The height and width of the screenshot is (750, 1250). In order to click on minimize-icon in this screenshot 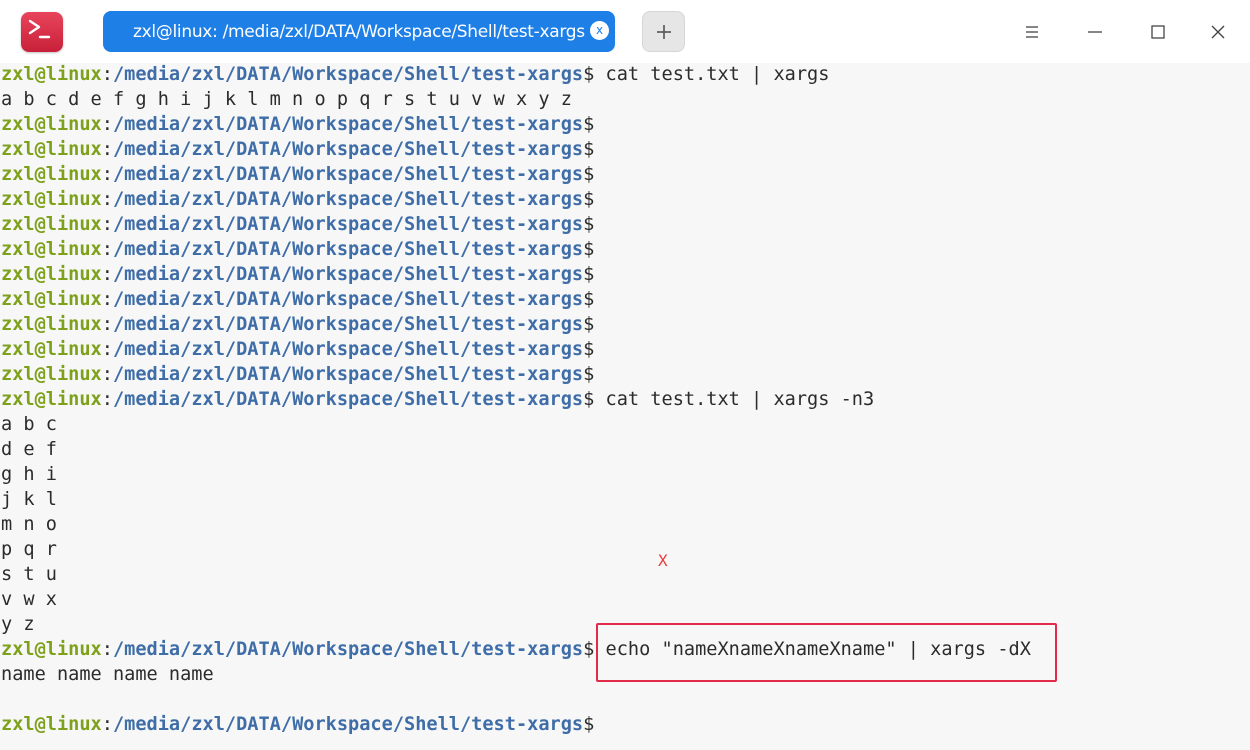, I will do `click(1095, 32)`.